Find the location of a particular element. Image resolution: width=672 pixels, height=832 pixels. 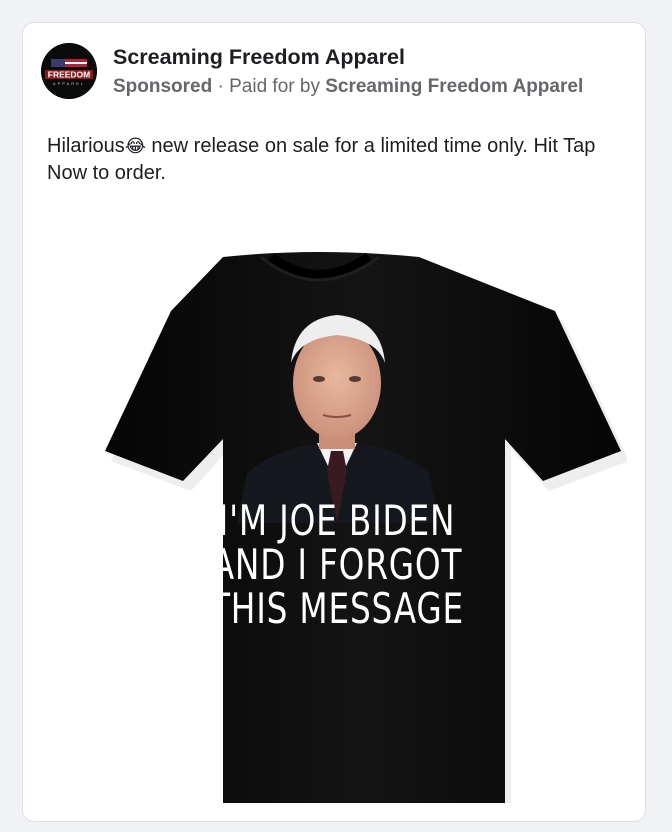

laughing-emoji-icon: 😂 is located at coordinates (135, 146).